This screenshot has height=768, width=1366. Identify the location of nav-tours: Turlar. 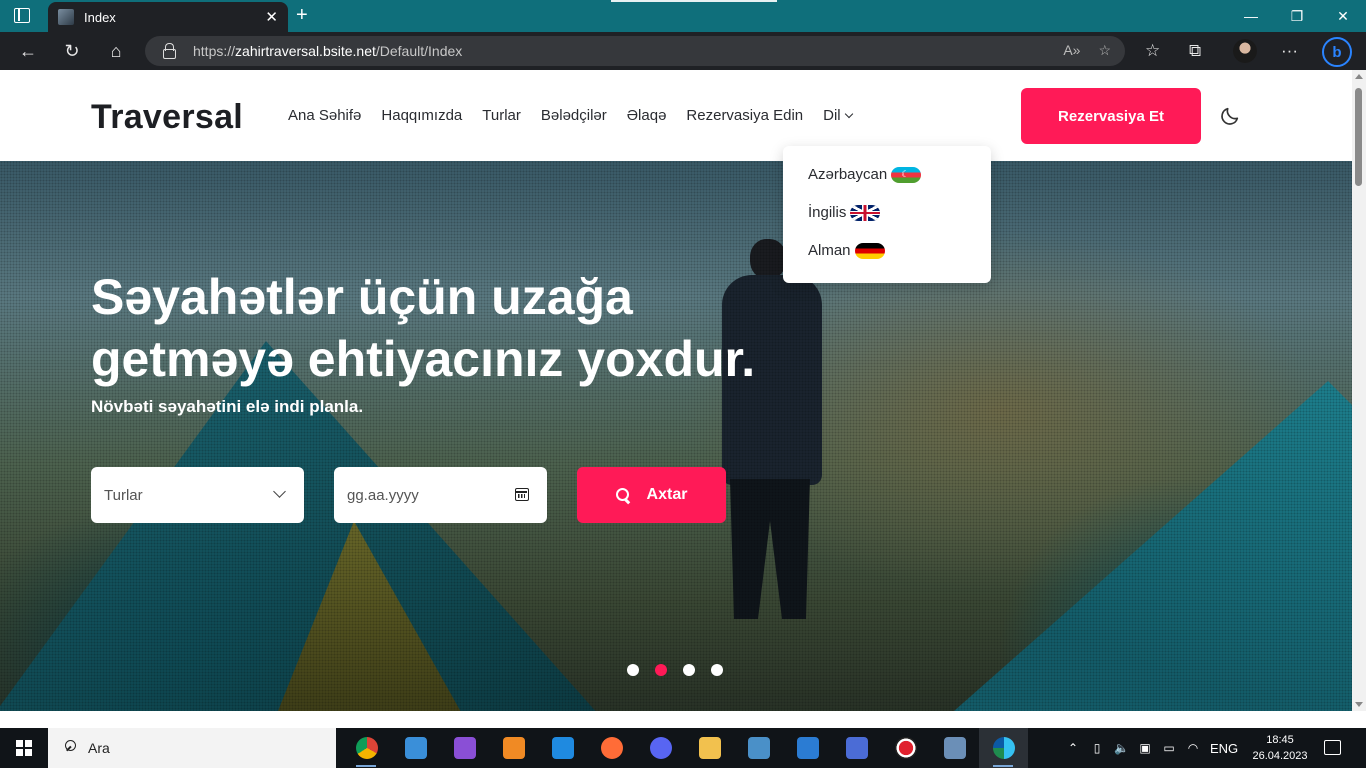
(501, 115).